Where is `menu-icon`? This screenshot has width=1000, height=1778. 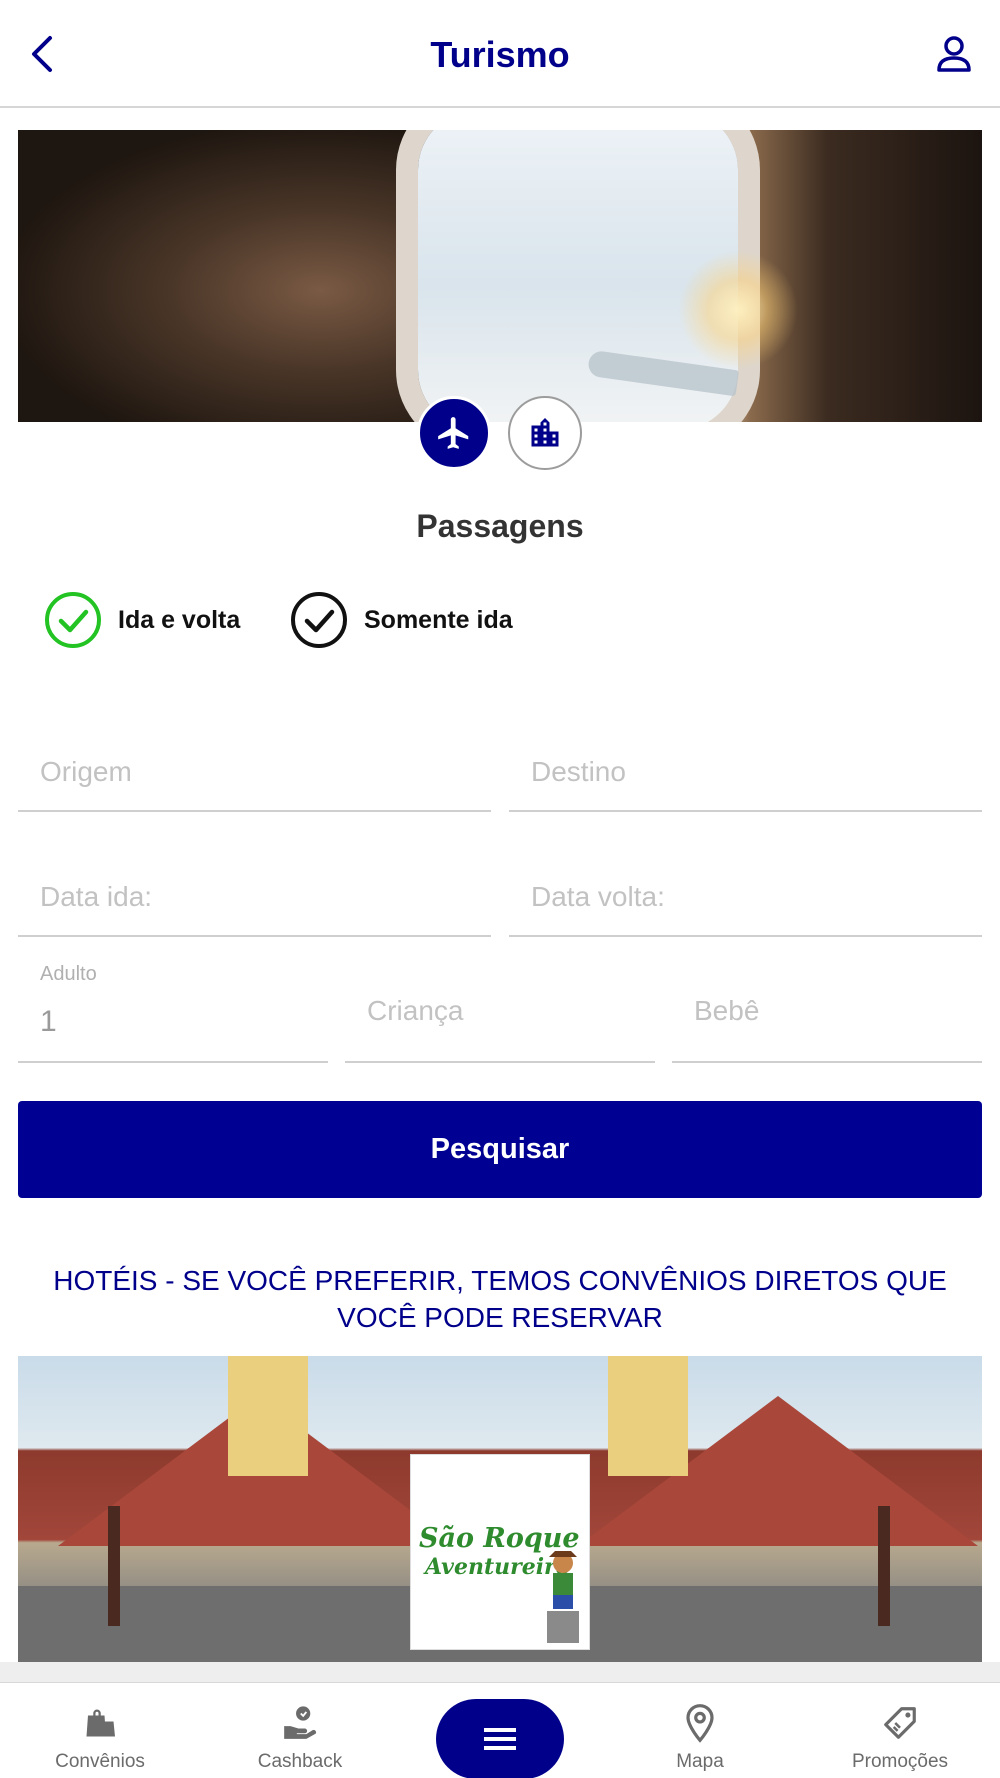 menu-icon is located at coordinates (500, 1739).